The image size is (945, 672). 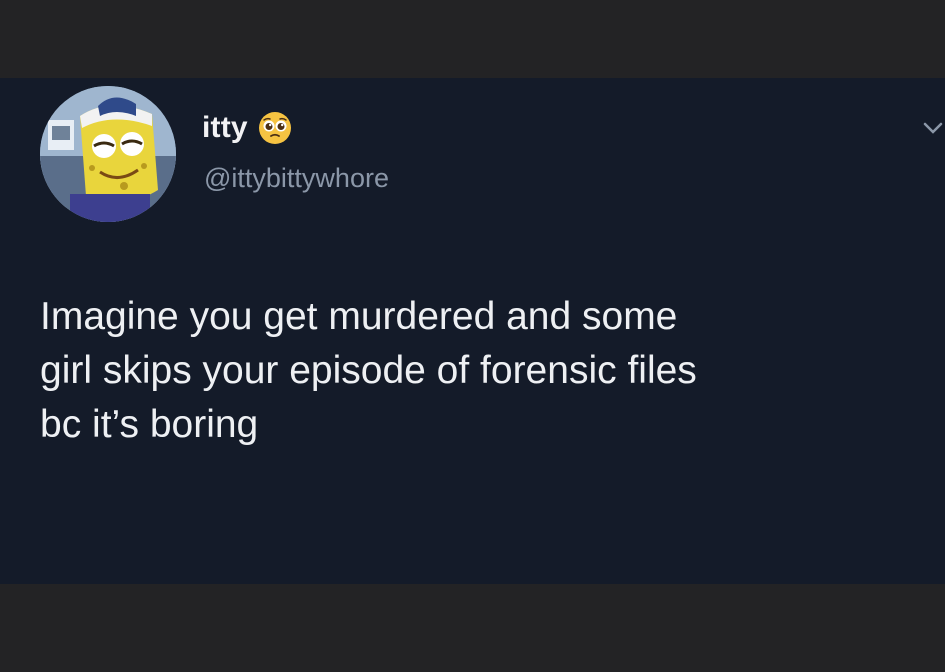 I want to click on pleading-face-emoji-icon, so click(x=274, y=128).